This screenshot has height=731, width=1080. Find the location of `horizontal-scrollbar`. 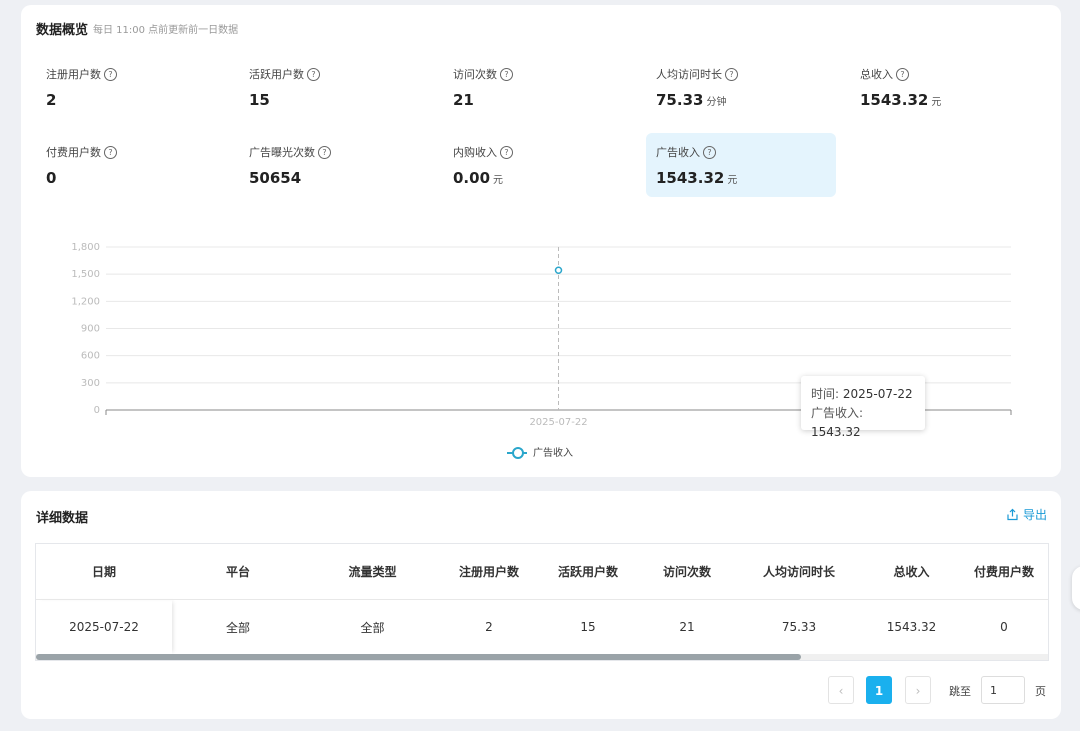

horizontal-scrollbar is located at coordinates (542, 657).